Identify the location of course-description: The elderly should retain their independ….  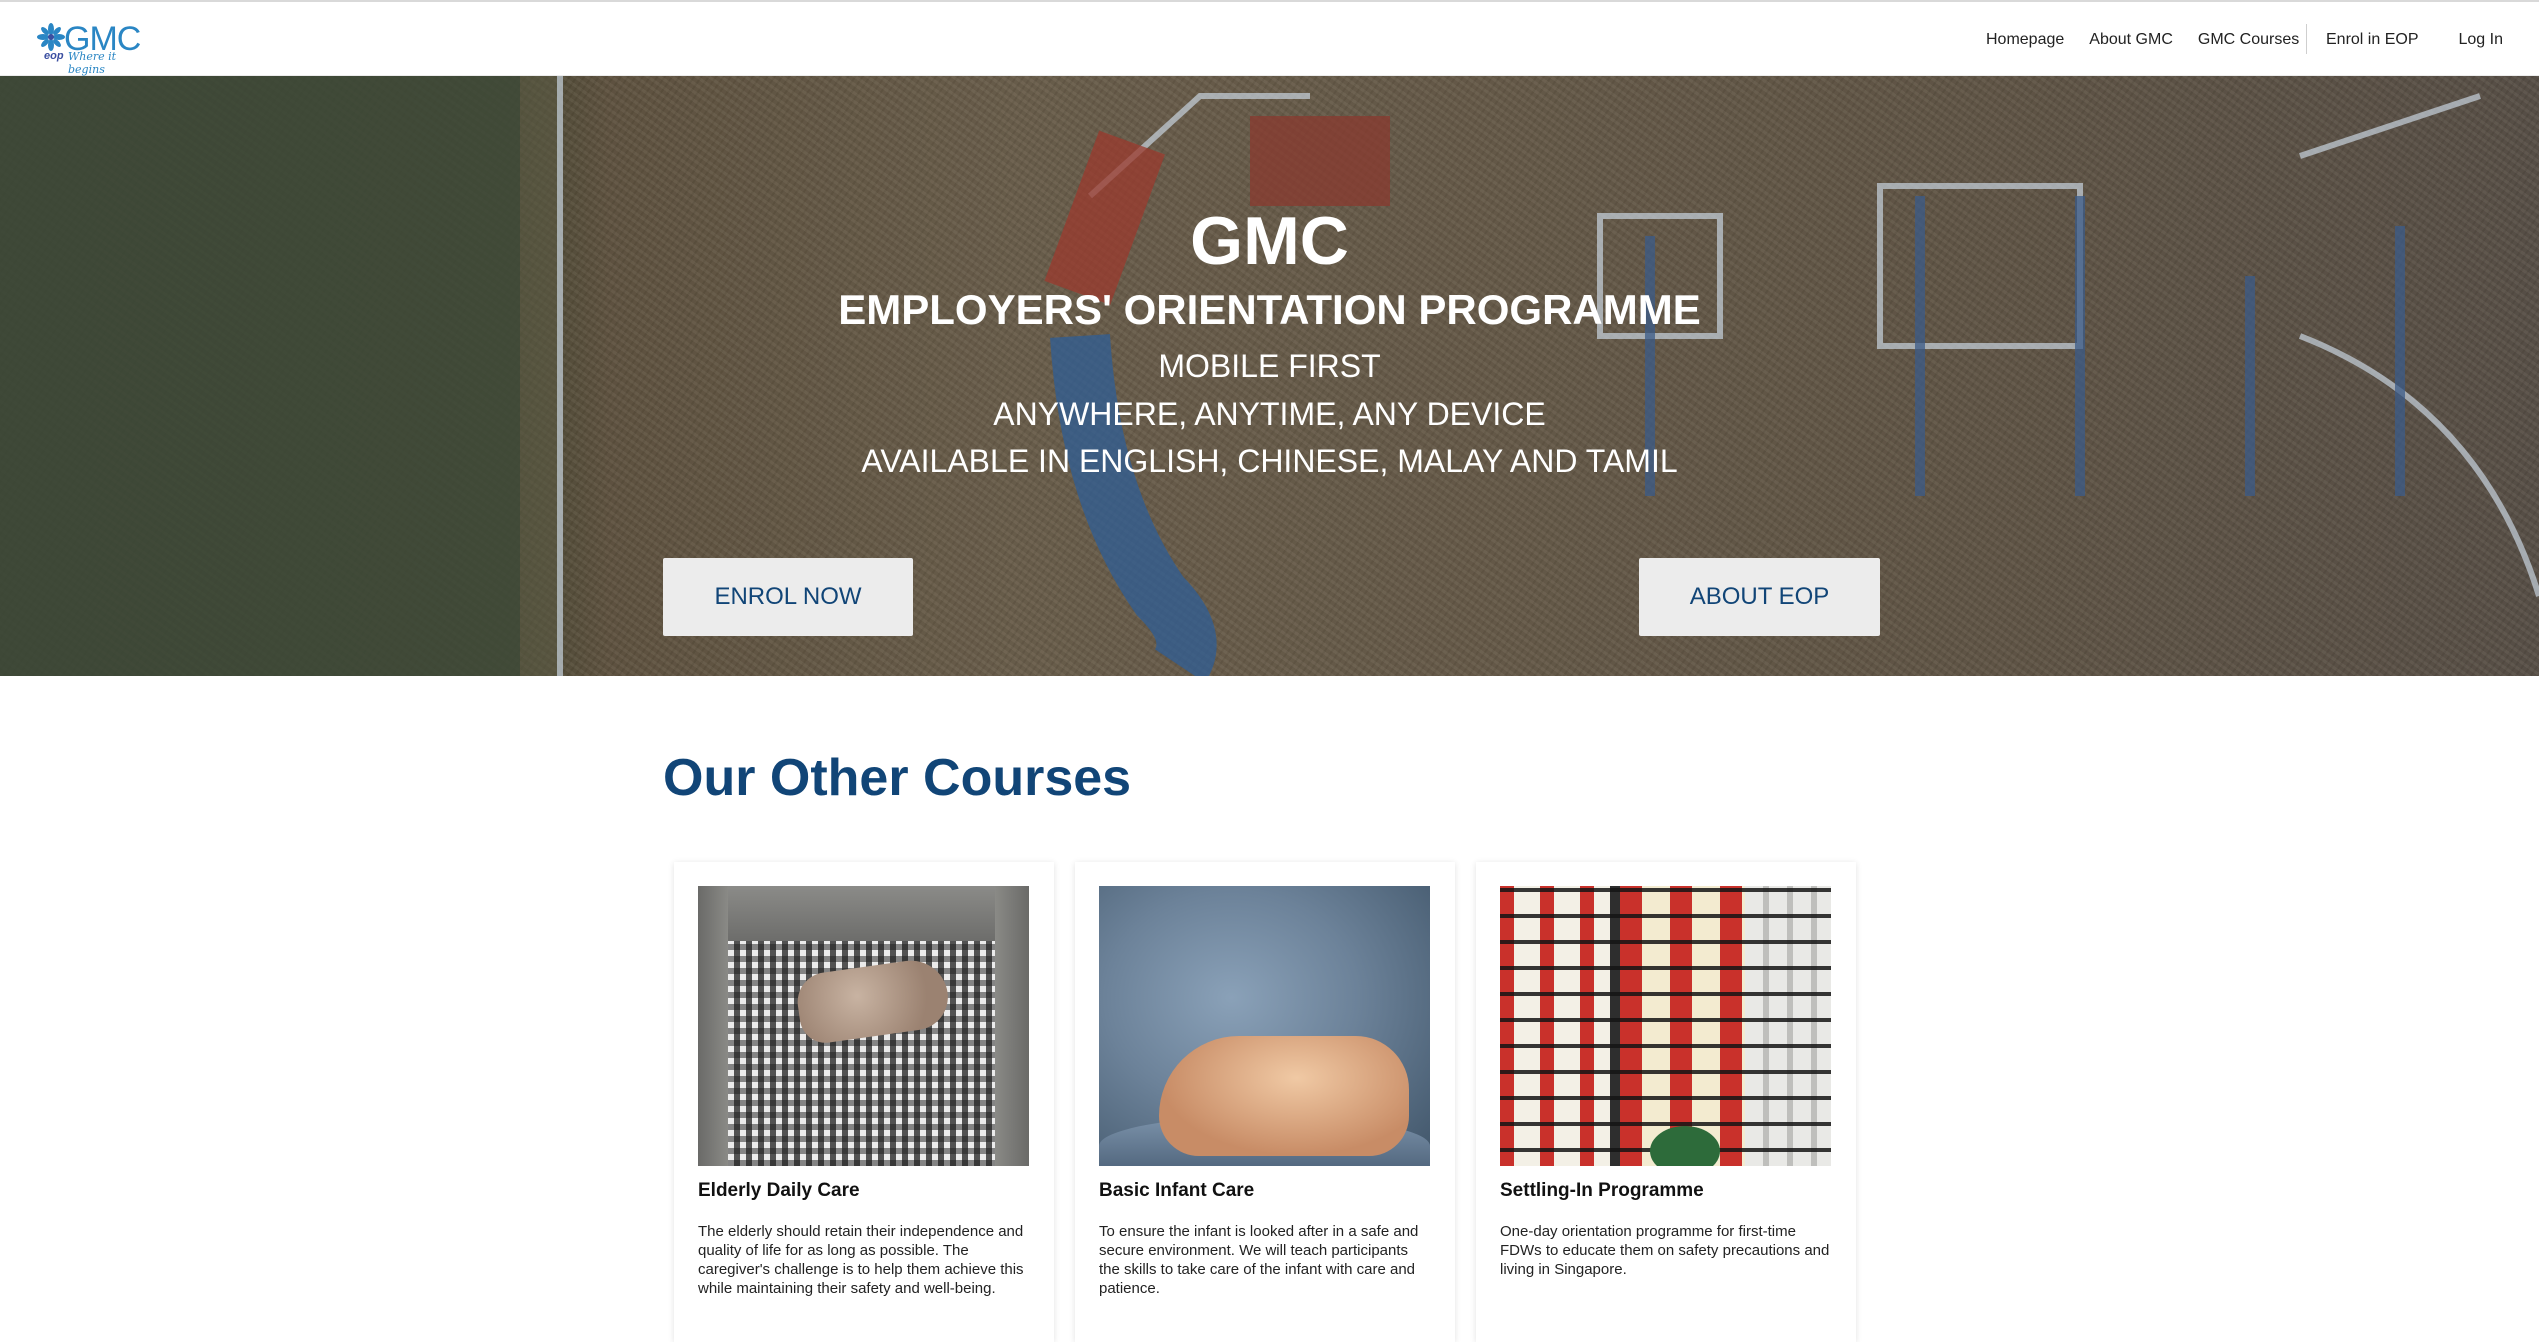
(861, 1260).